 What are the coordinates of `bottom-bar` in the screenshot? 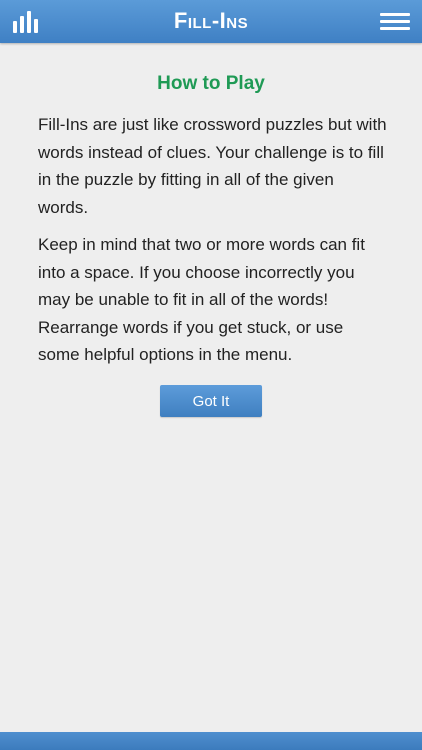 It's located at (211, 741).